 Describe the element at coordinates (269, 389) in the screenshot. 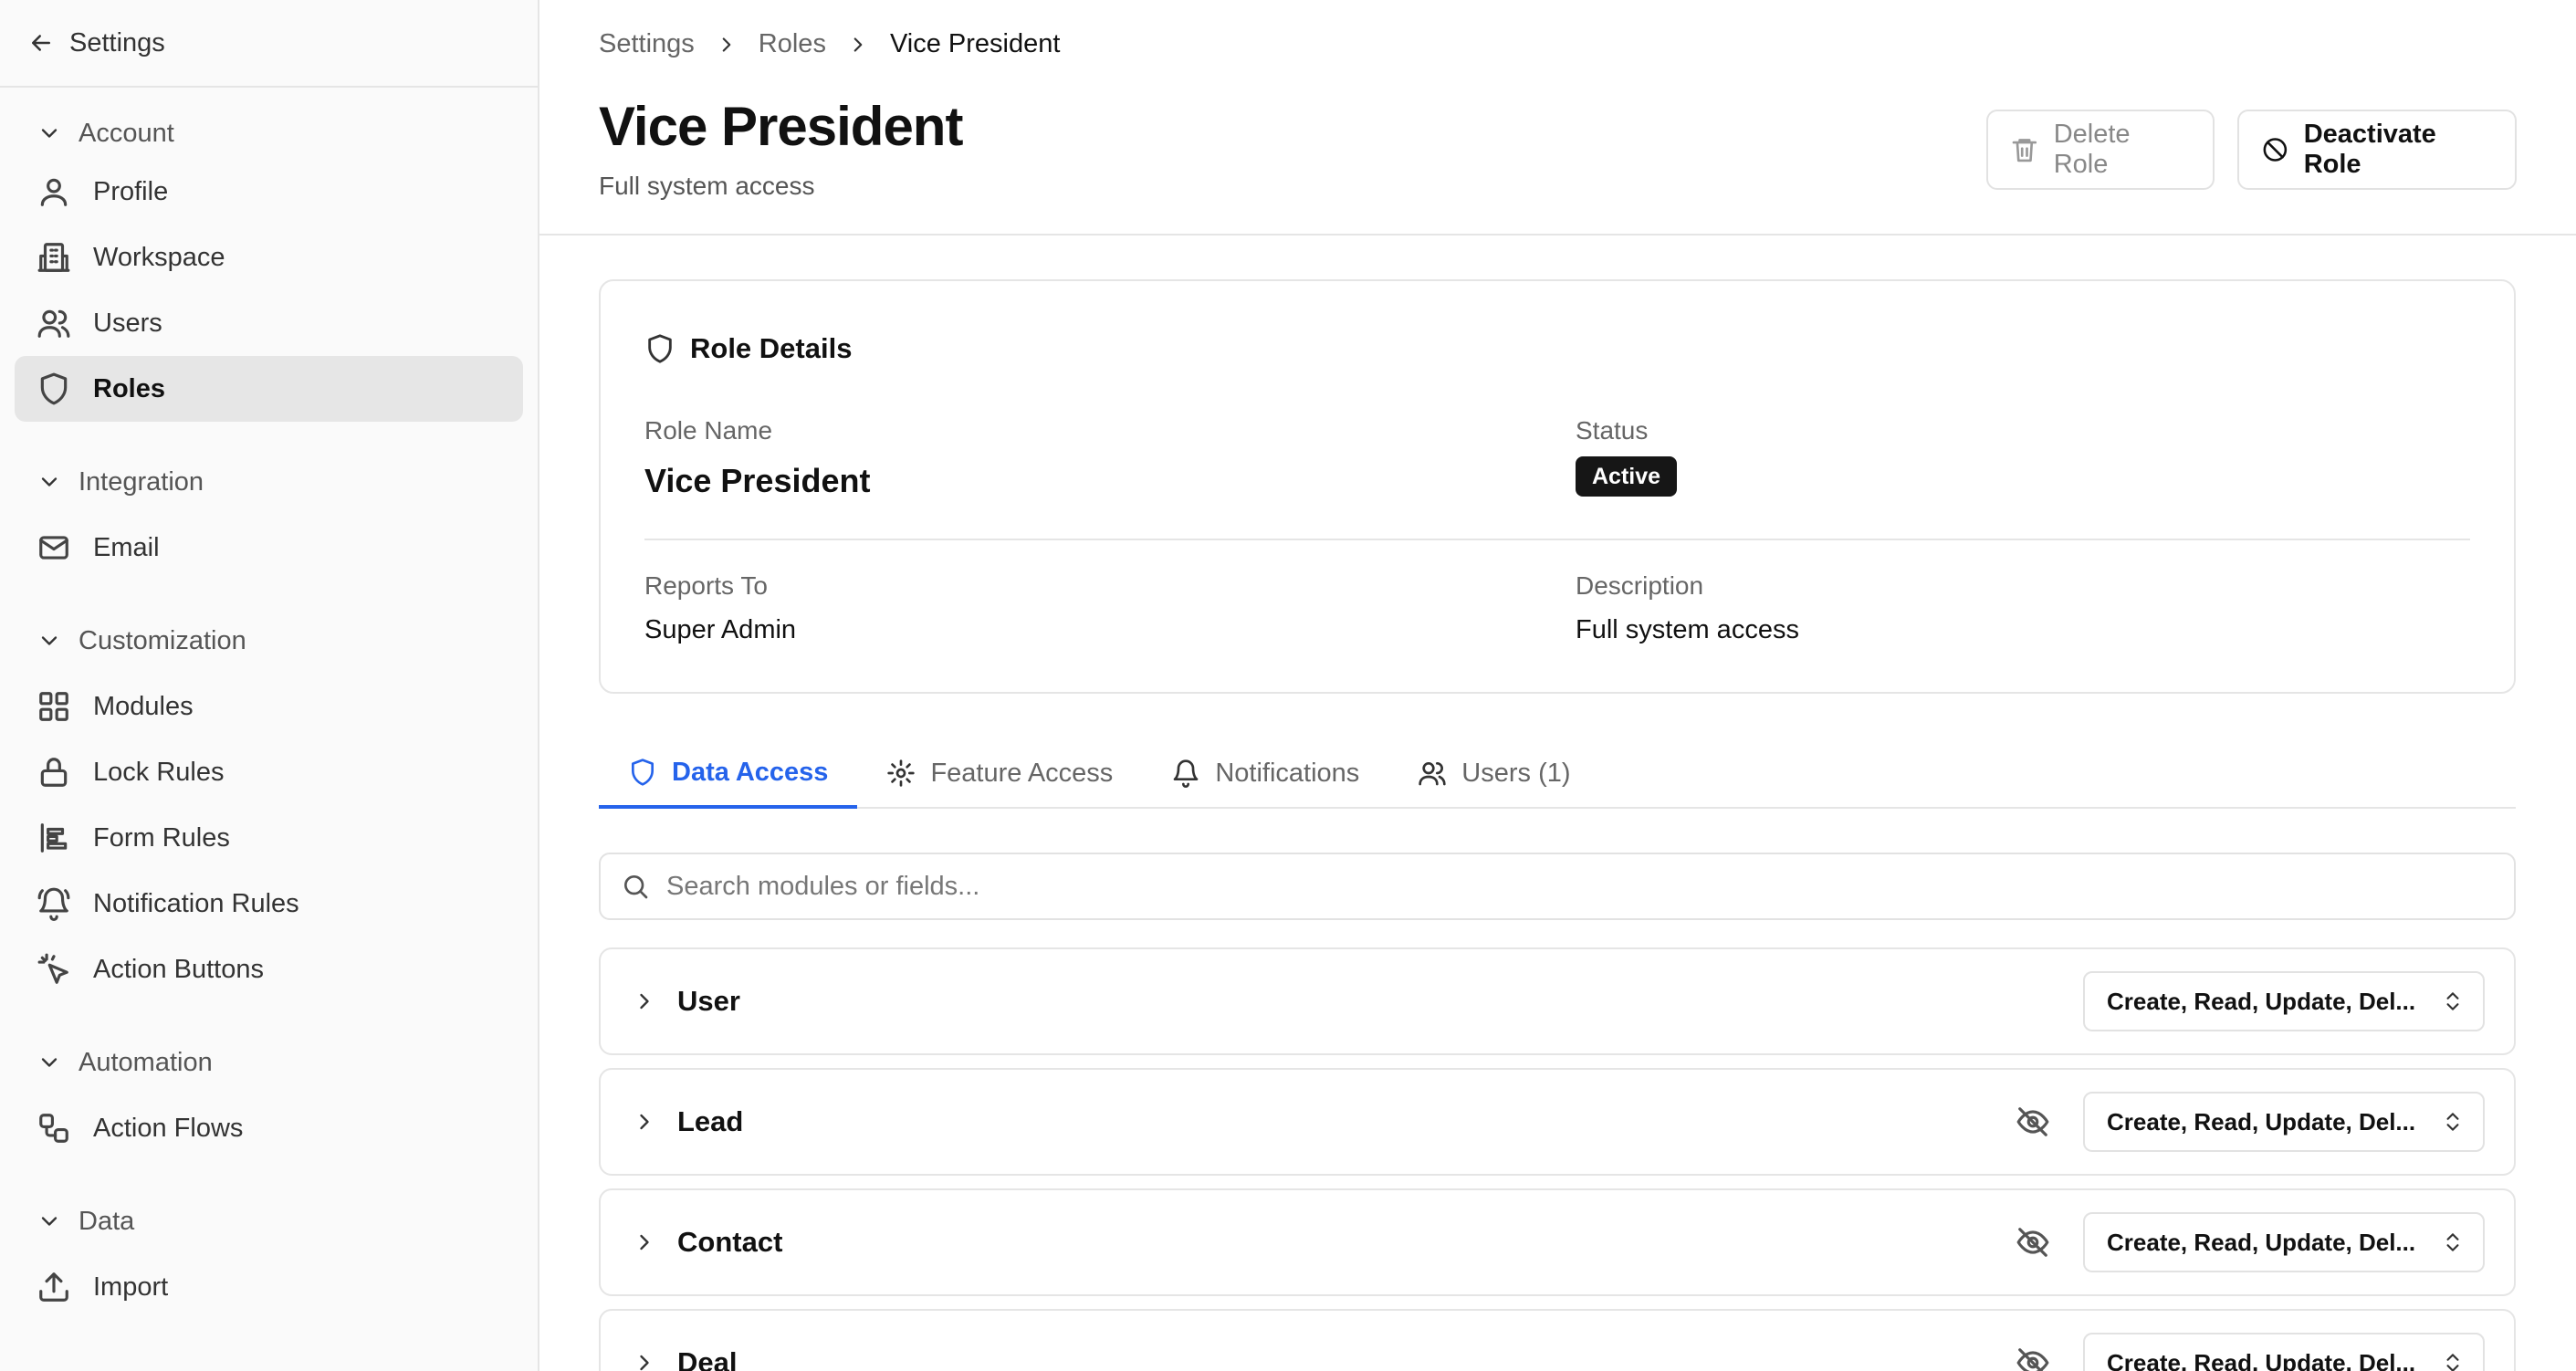

I see `sidebar-item-roles: Roles` at that location.